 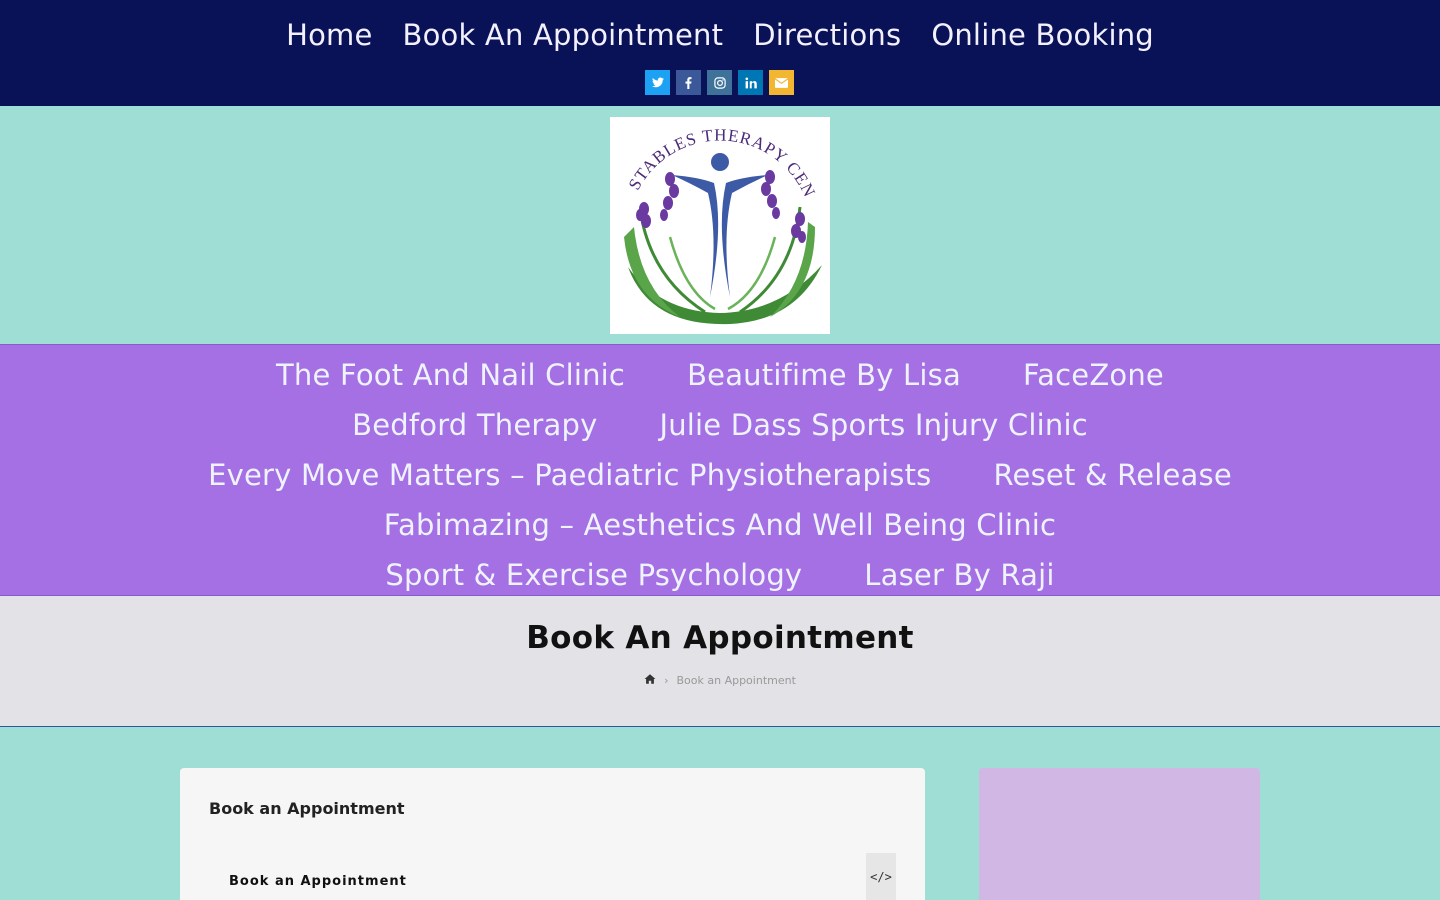 I want to click on clinic-link: Bedford Therapy, so click(x=474, y=425).